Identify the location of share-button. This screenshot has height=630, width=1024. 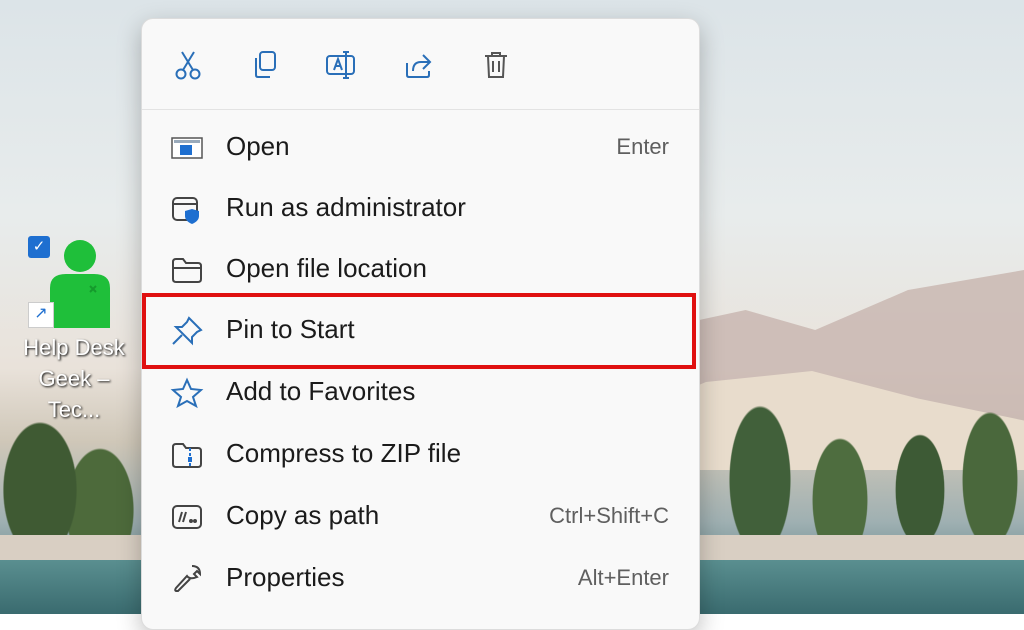
(419, 65).